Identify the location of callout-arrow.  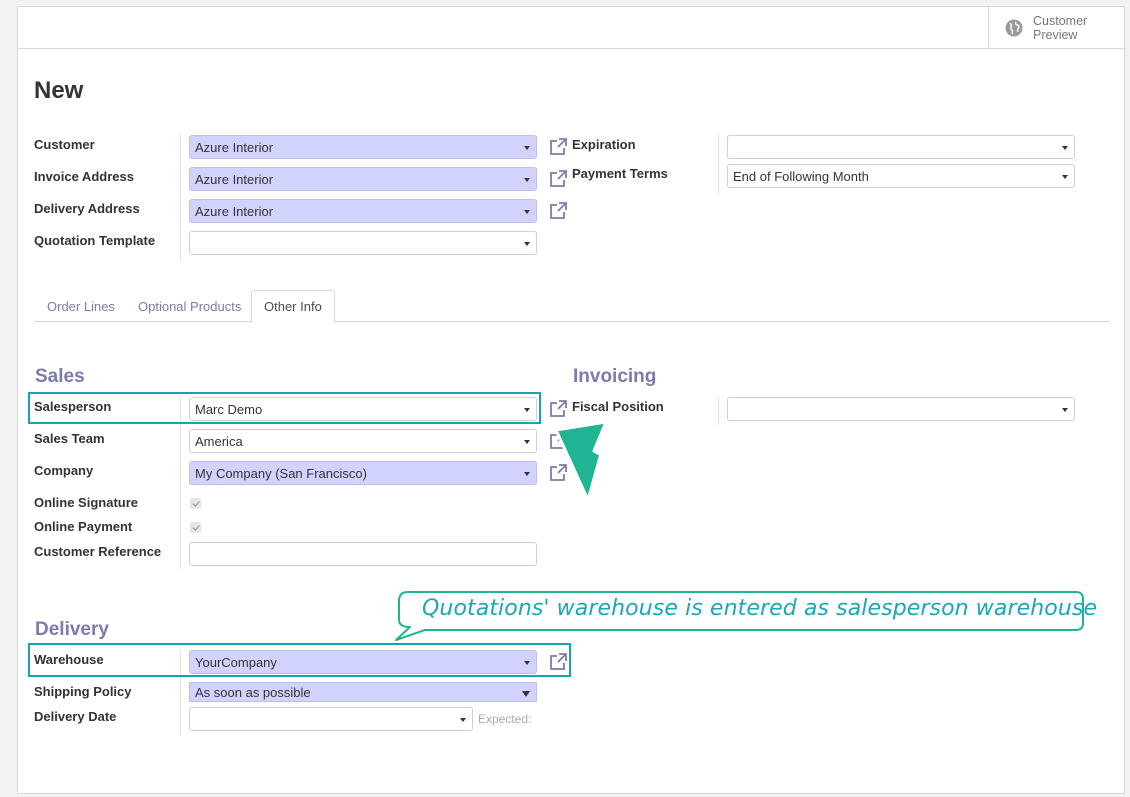
(697, 500).